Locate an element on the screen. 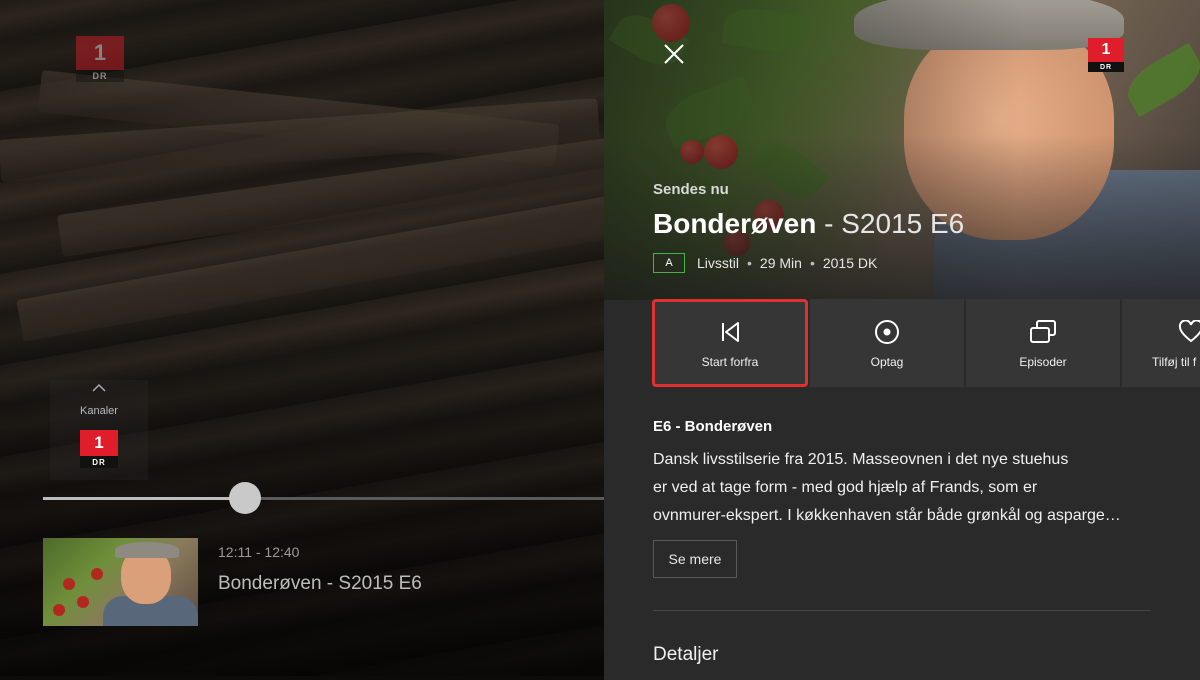 Image resolution: width=1200 pixels, height=680 pixels. program-thumbnail is located at coordinates (120, 582).